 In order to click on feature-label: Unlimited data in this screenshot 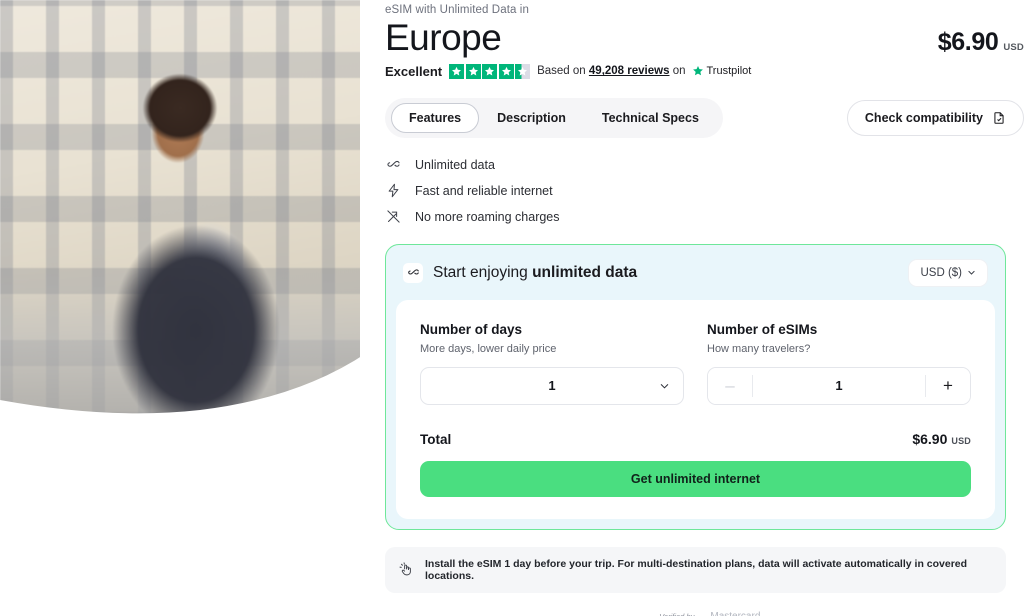, I will do `click(455, 164)`.